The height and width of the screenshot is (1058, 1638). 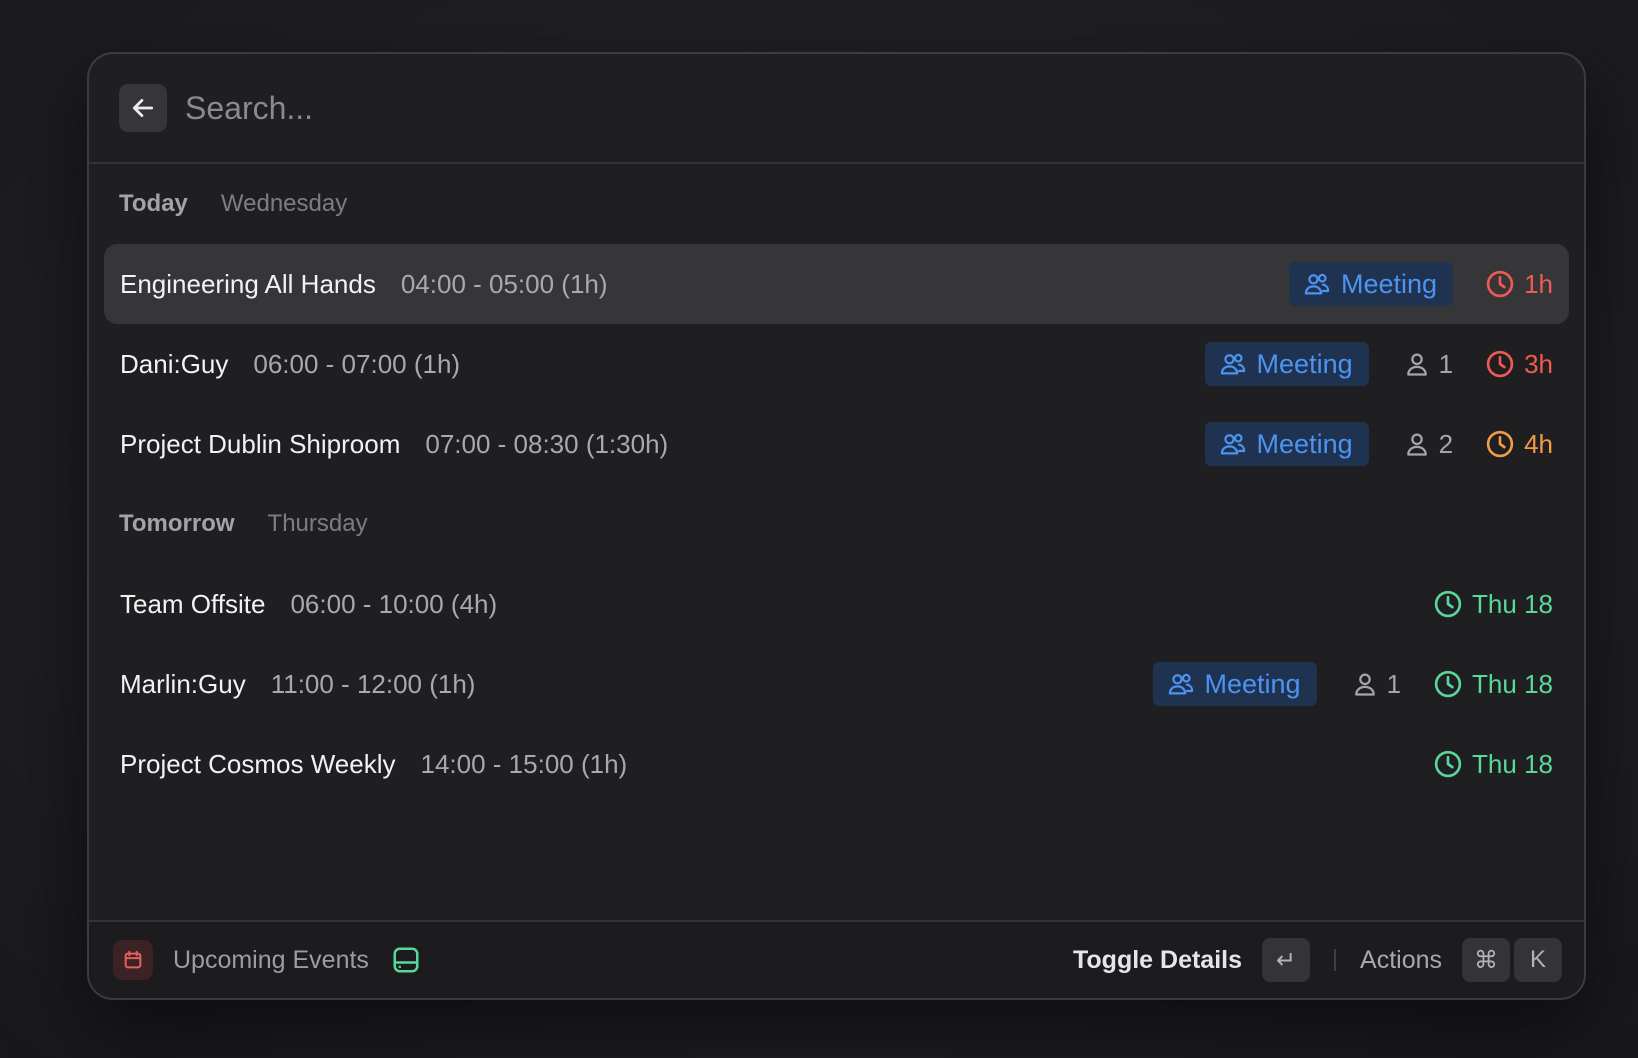 I want to click on calendar-icon, so click(x=133, y=959).